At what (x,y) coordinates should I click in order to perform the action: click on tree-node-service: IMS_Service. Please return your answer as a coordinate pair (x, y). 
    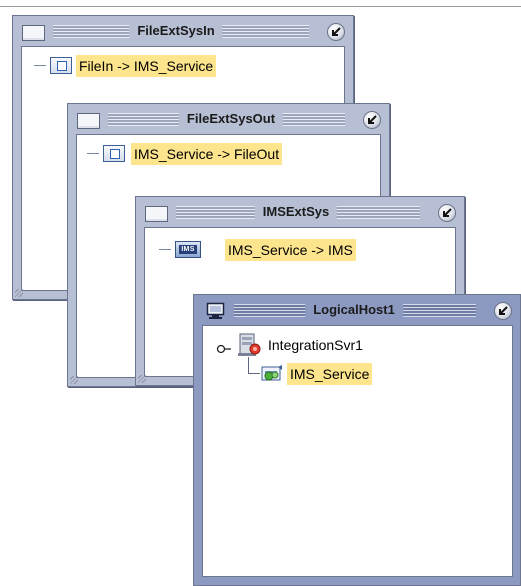
    Looking at the image, I should click on (330, 374).